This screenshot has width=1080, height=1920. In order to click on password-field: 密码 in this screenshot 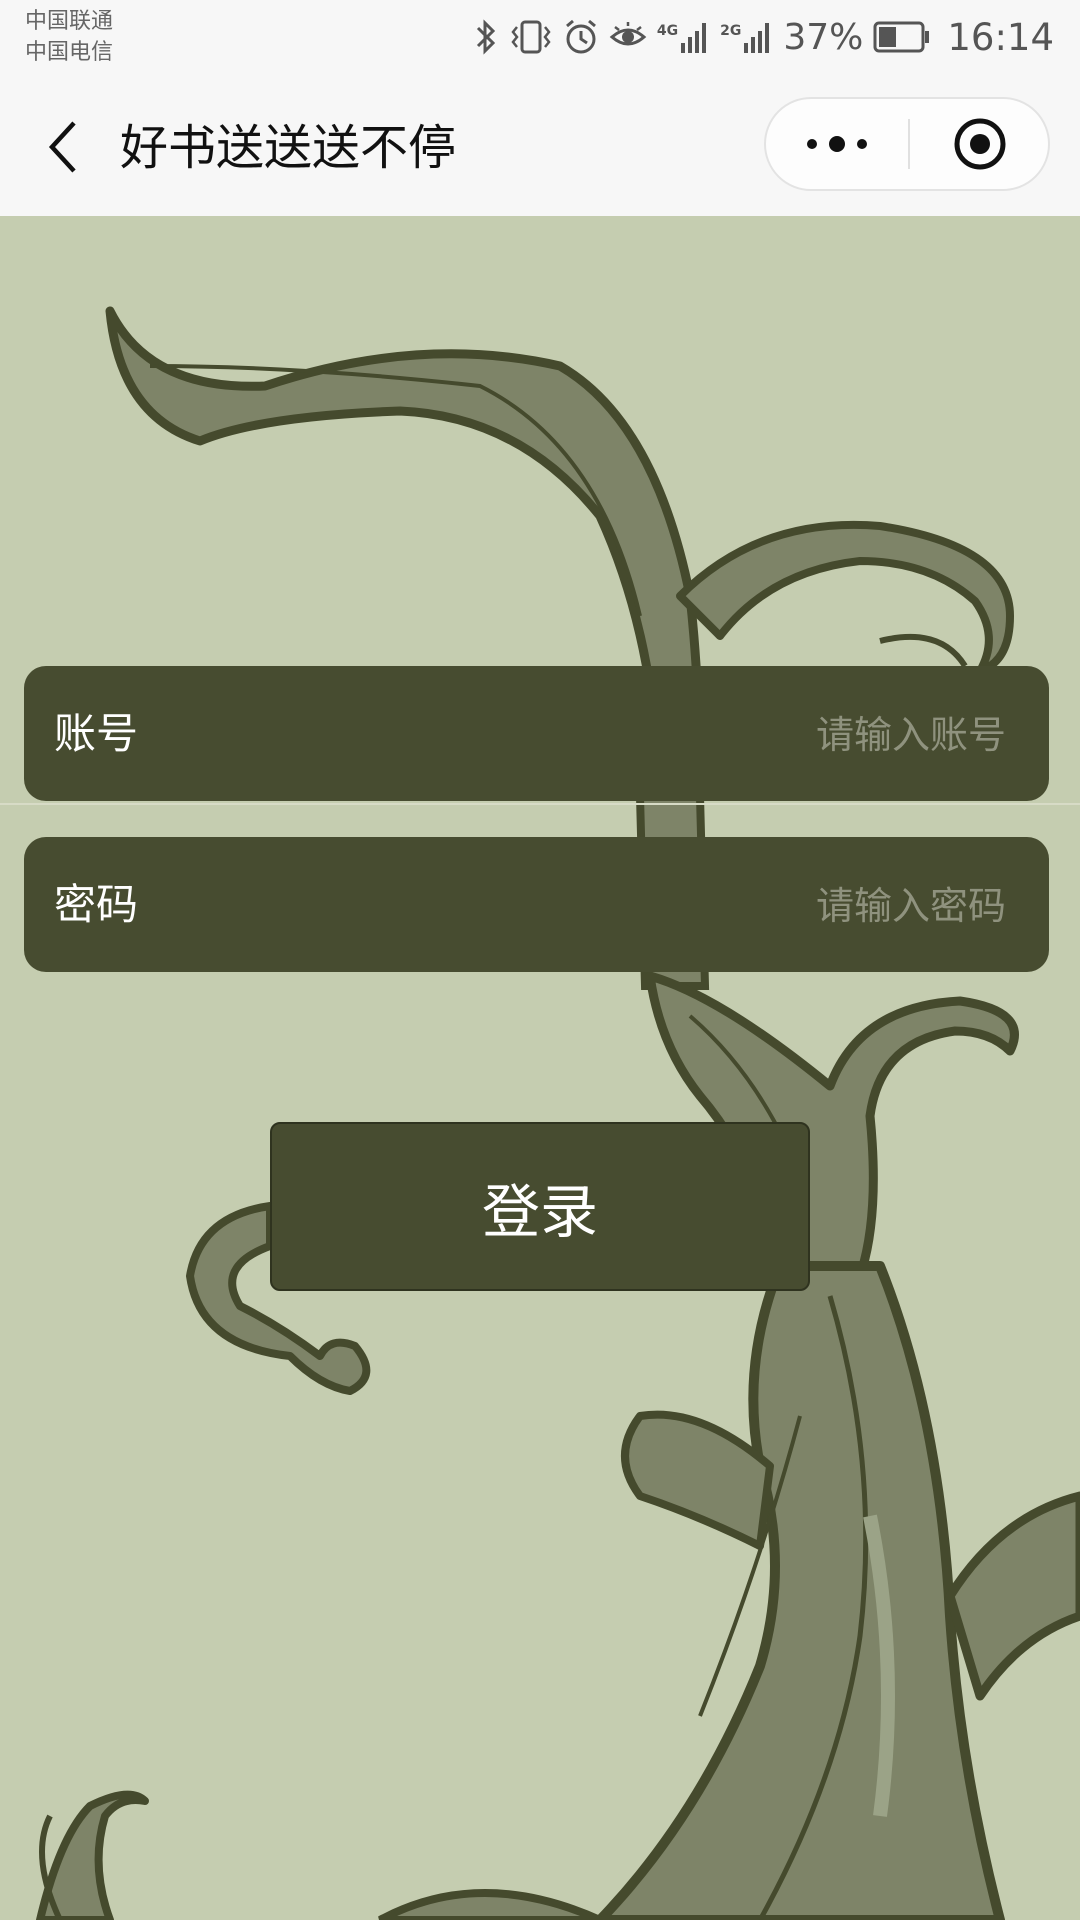, I will do `click(536, 904)`.